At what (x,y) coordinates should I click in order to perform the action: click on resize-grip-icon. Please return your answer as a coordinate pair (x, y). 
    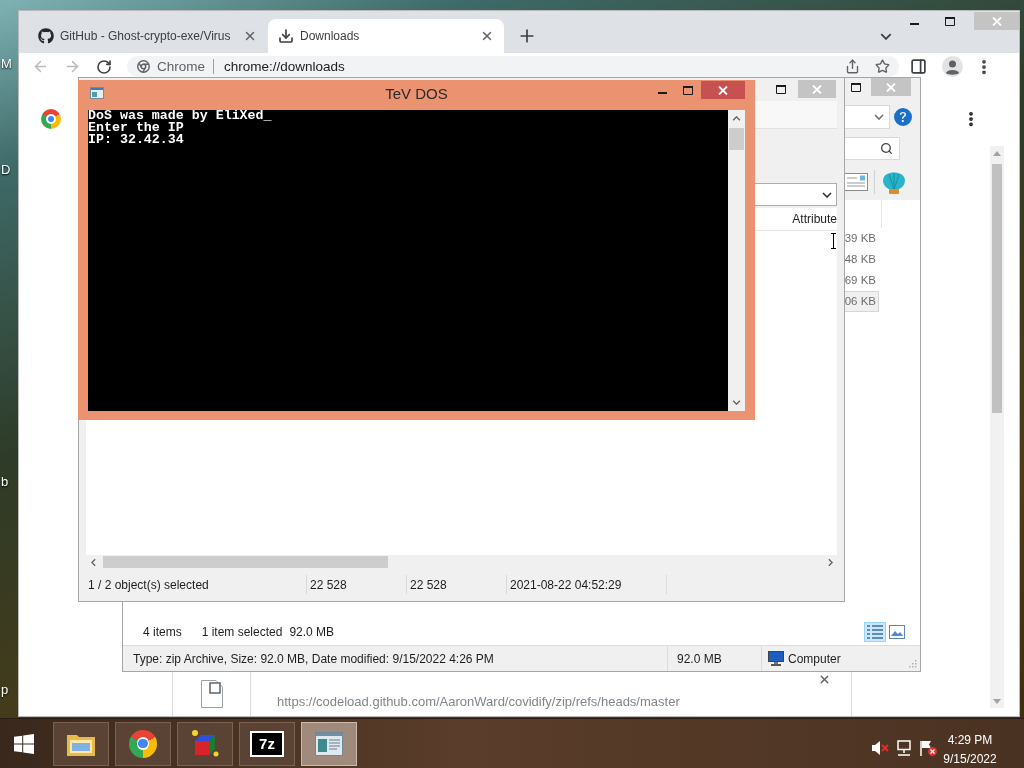
    Looking at the image, I should click on (912, 663).